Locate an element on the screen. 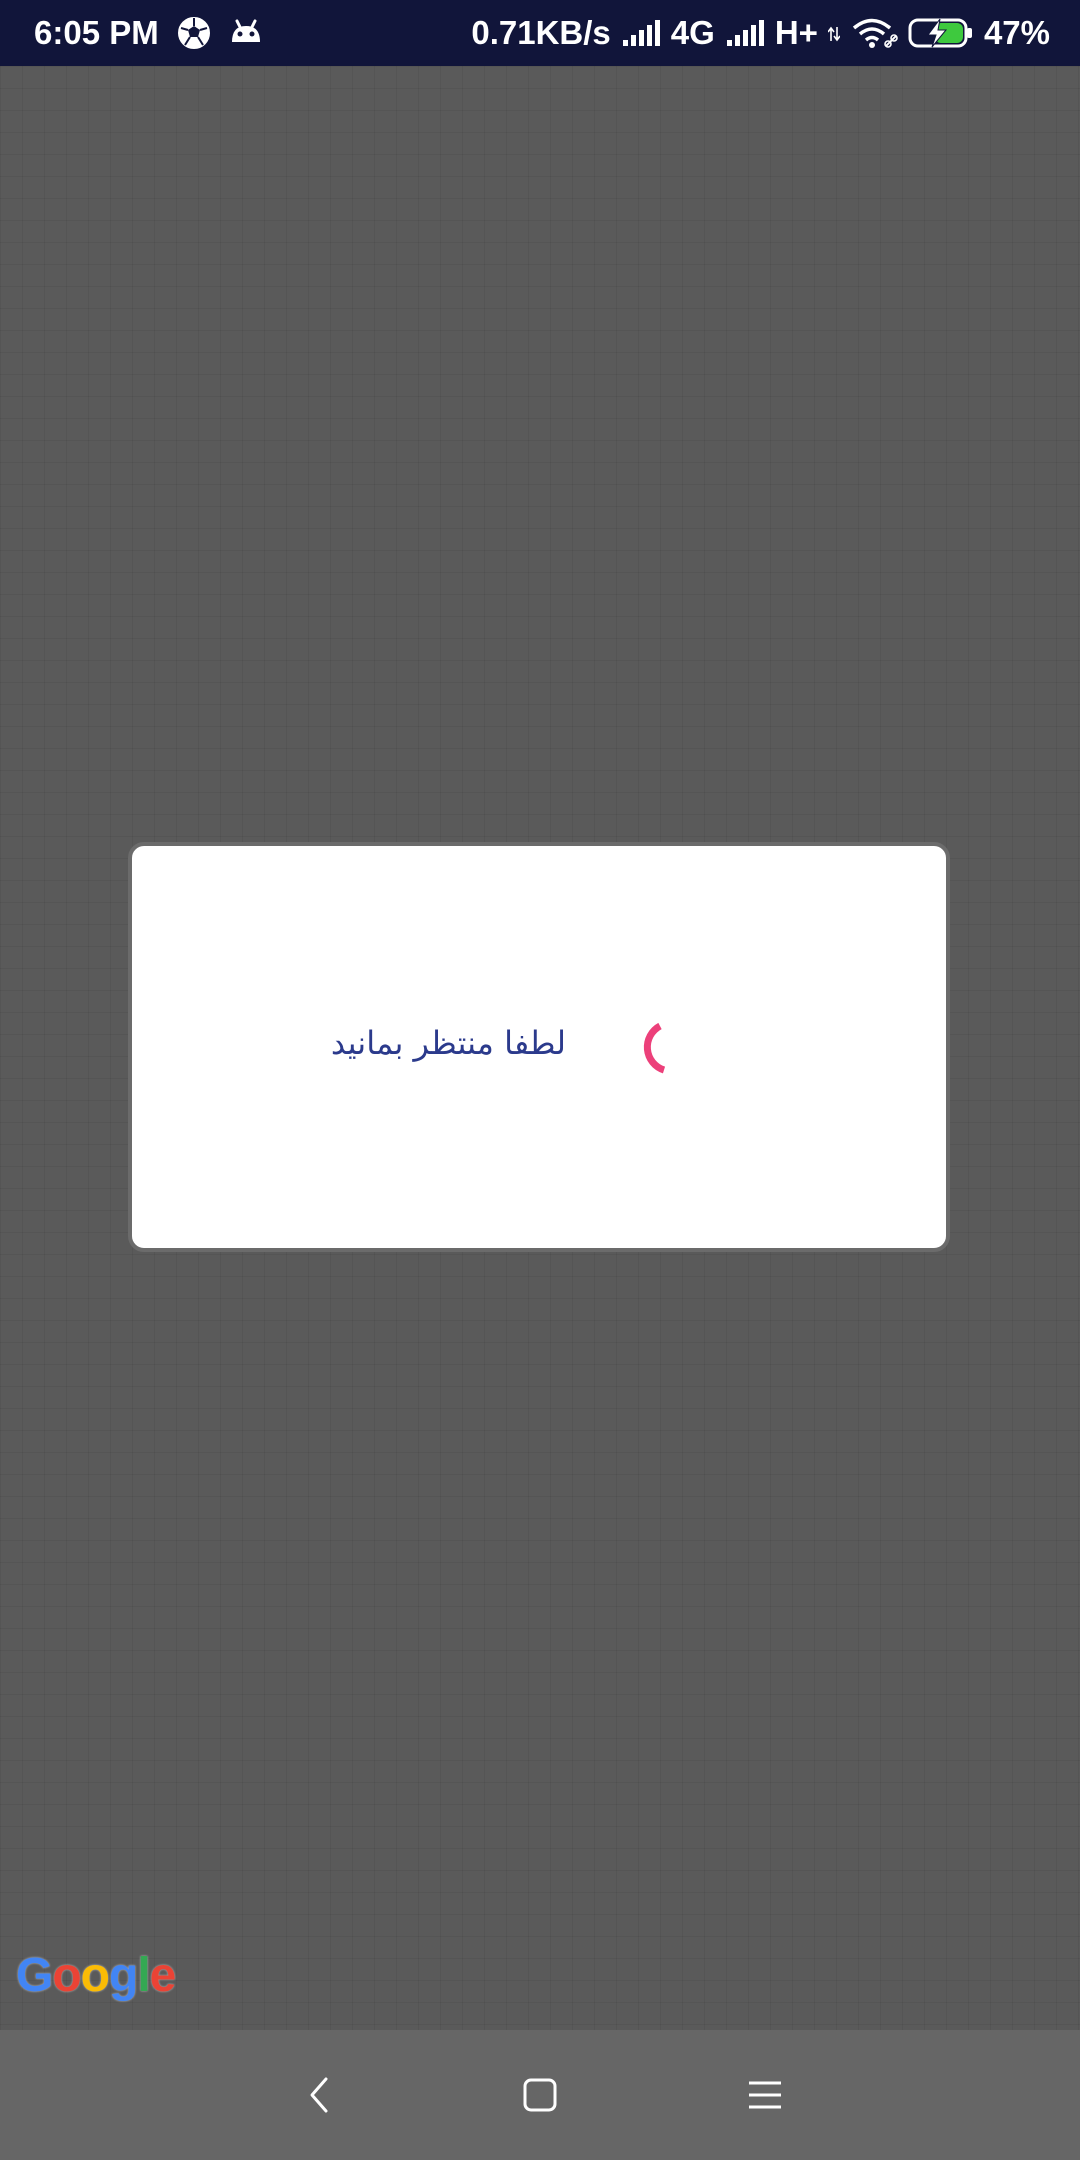 The height and width of the screenshot is (2160, 1080). status-bar: 6:05 PM 0.71KB/s 4G H+ 47% is located at coordinates (540, 33).